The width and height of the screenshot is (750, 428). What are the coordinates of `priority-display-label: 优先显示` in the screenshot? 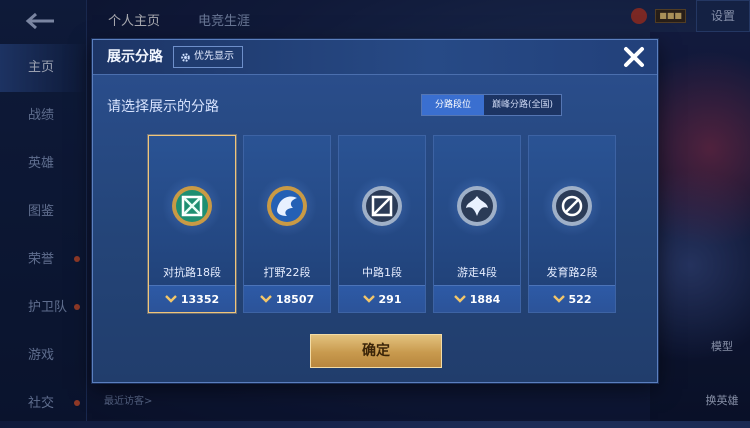 It's located at (214, 56).